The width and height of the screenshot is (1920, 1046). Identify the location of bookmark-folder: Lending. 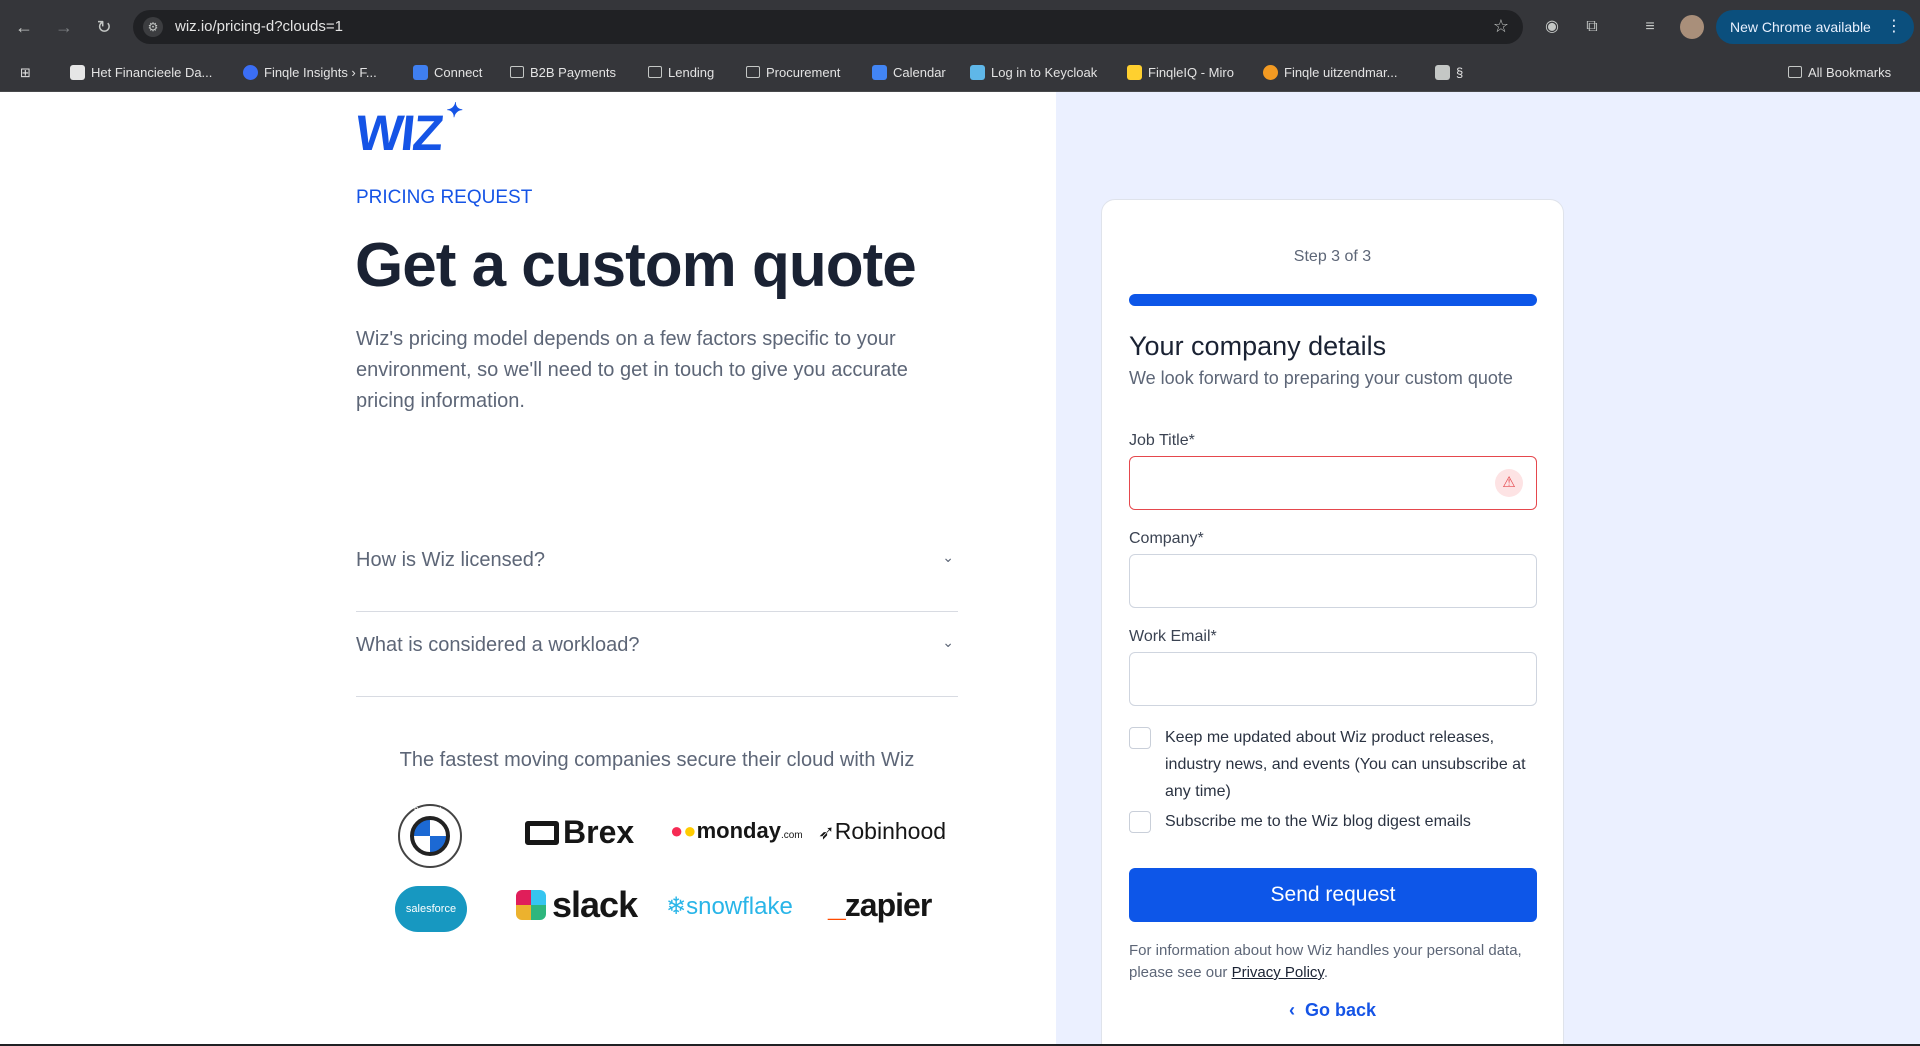
(681, 72).